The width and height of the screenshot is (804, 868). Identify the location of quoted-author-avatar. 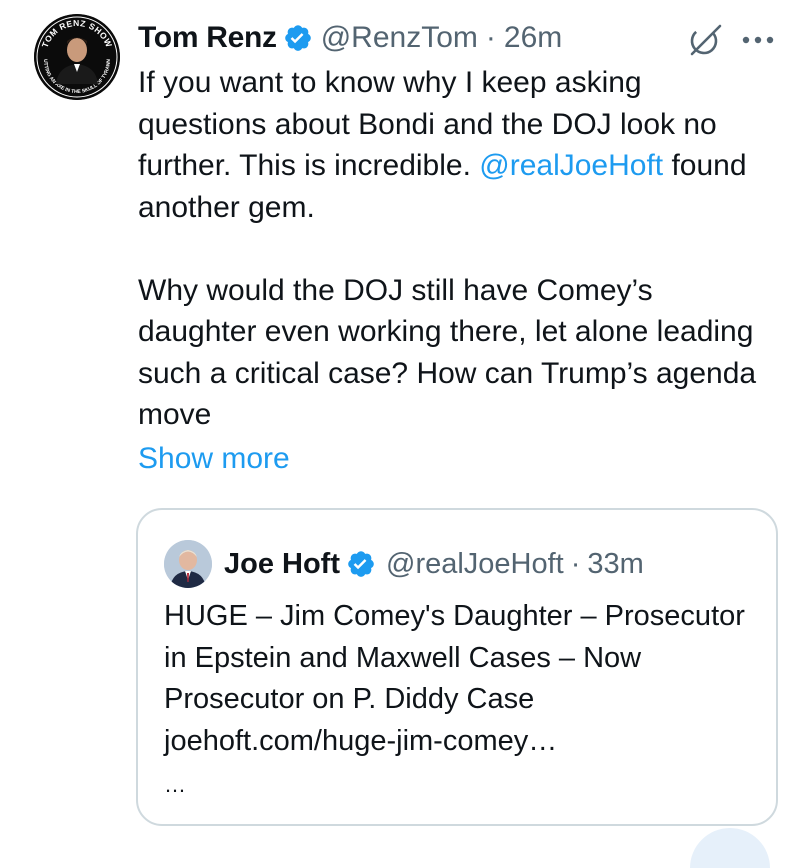
(188, 564).